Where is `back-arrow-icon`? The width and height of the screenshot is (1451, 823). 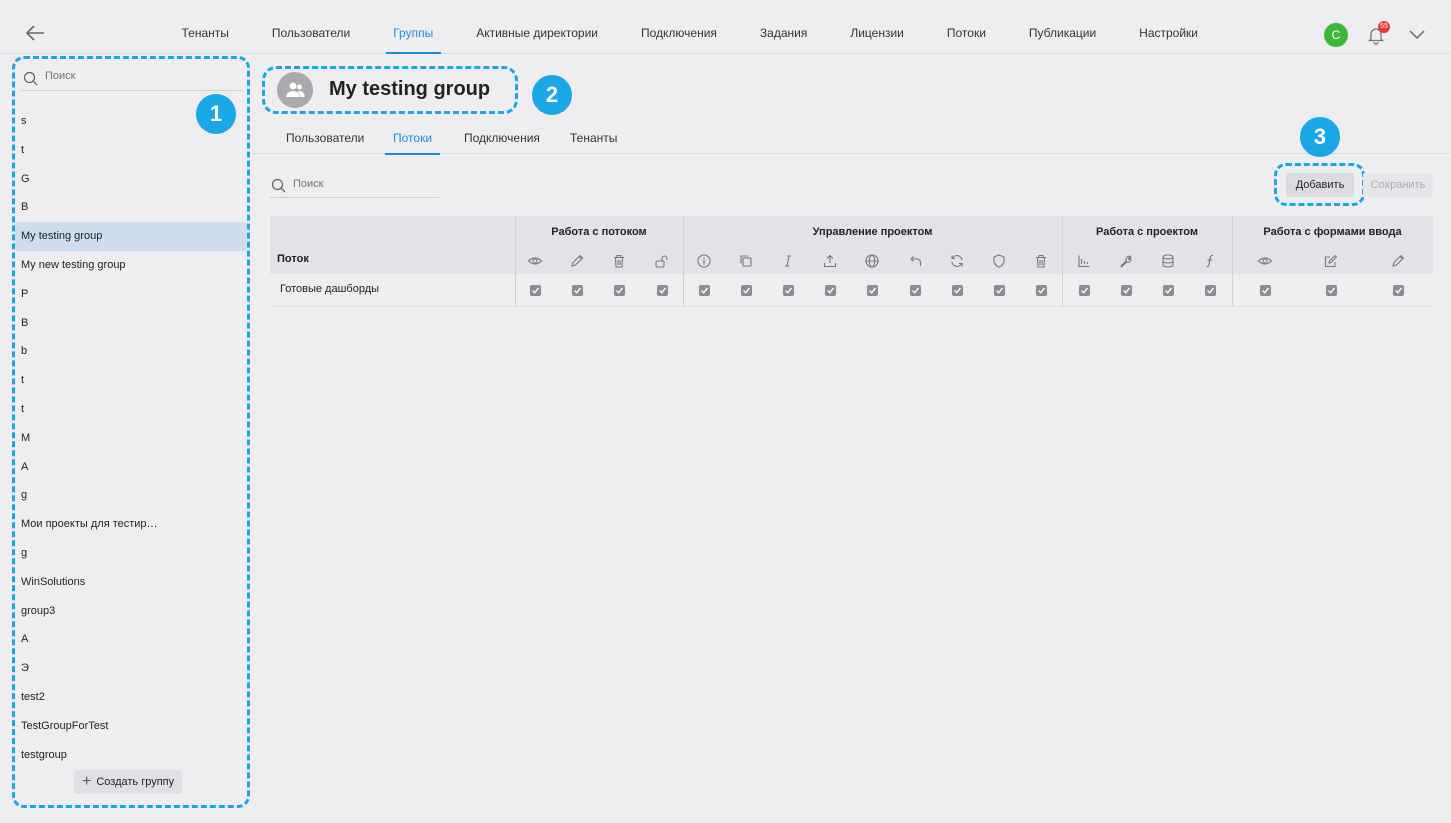 back-arrow-icon is located at coordinates (35, 33).